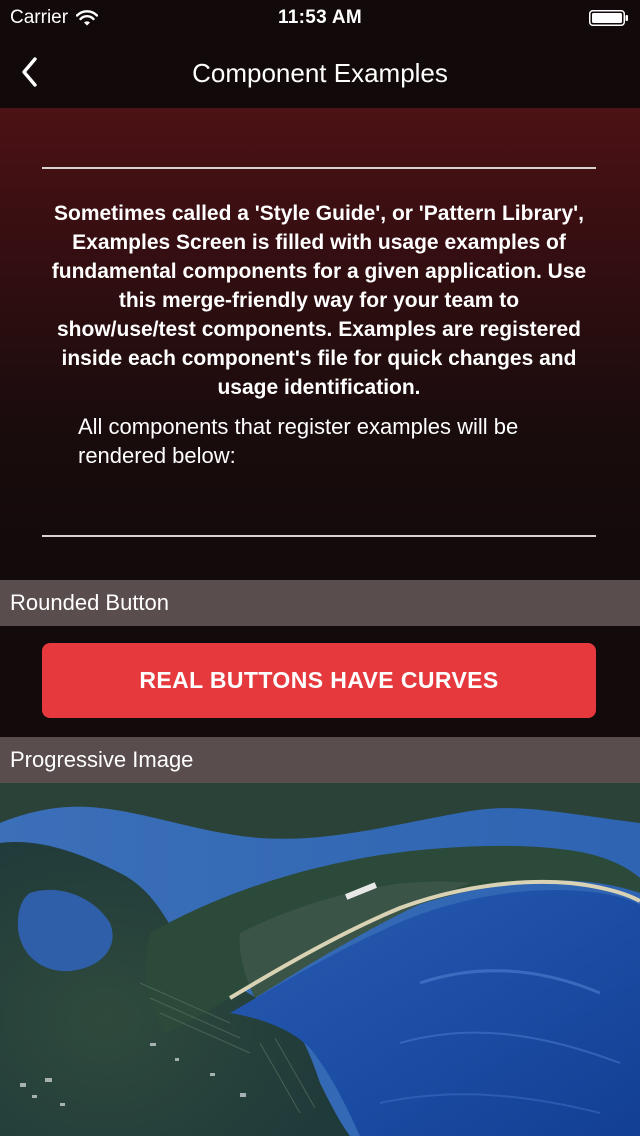  Describe the element at coordinates (609, 18) in the screenshot. I see `battery-icon` at that location.